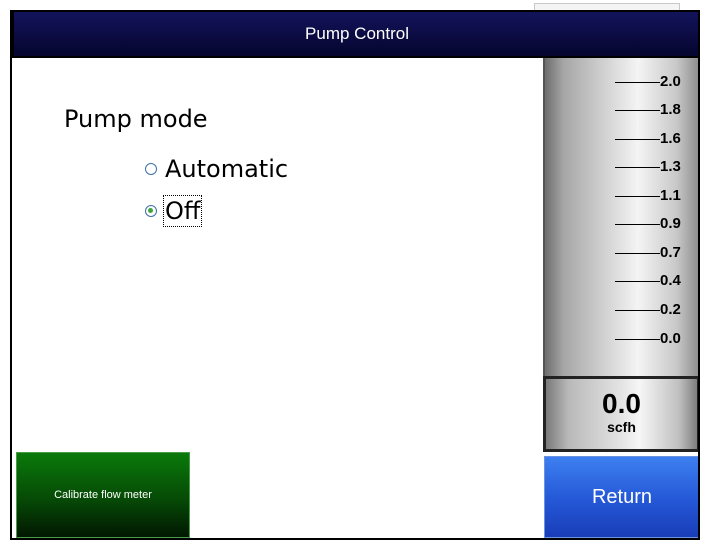  What do you see at coordinates (356, 5) in the screenshot?
I see `top-strip` at bounding box center [356, 5].